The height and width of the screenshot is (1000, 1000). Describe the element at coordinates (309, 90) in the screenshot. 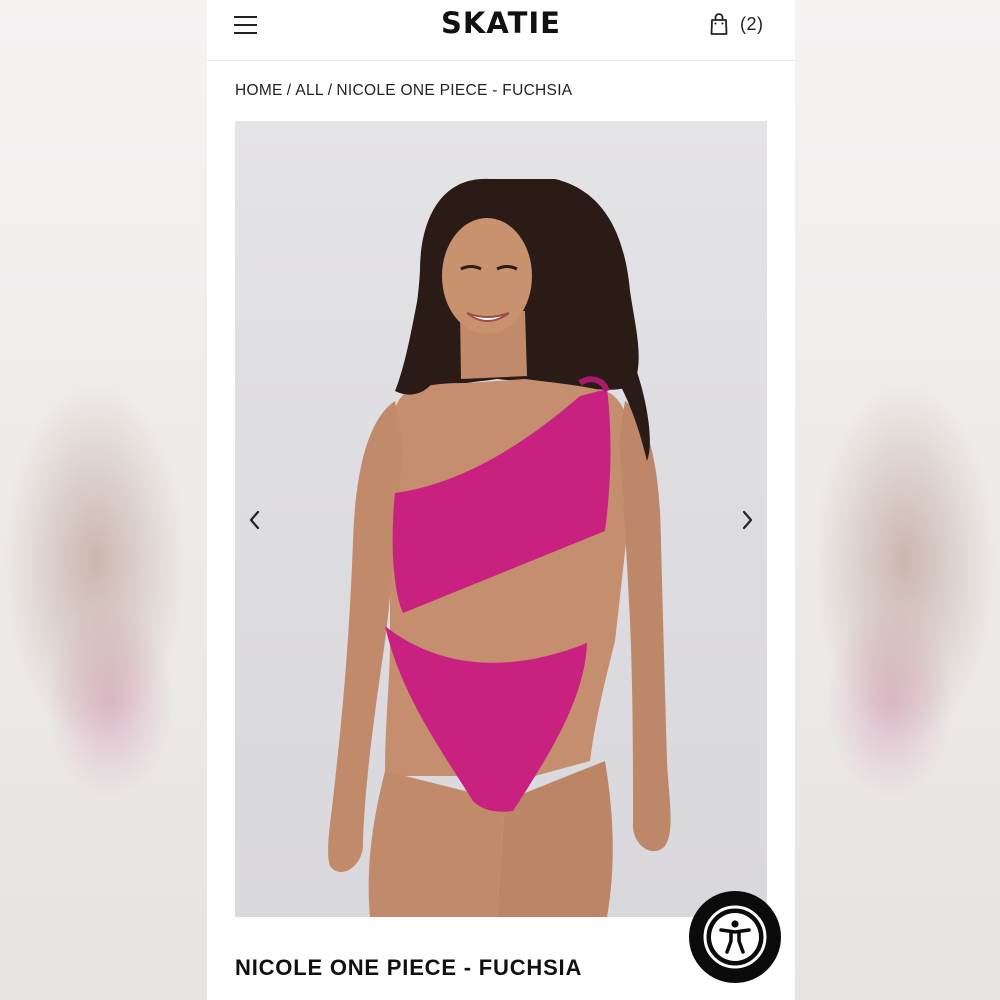

I see `breadcrumb-all: ALL` at that location.